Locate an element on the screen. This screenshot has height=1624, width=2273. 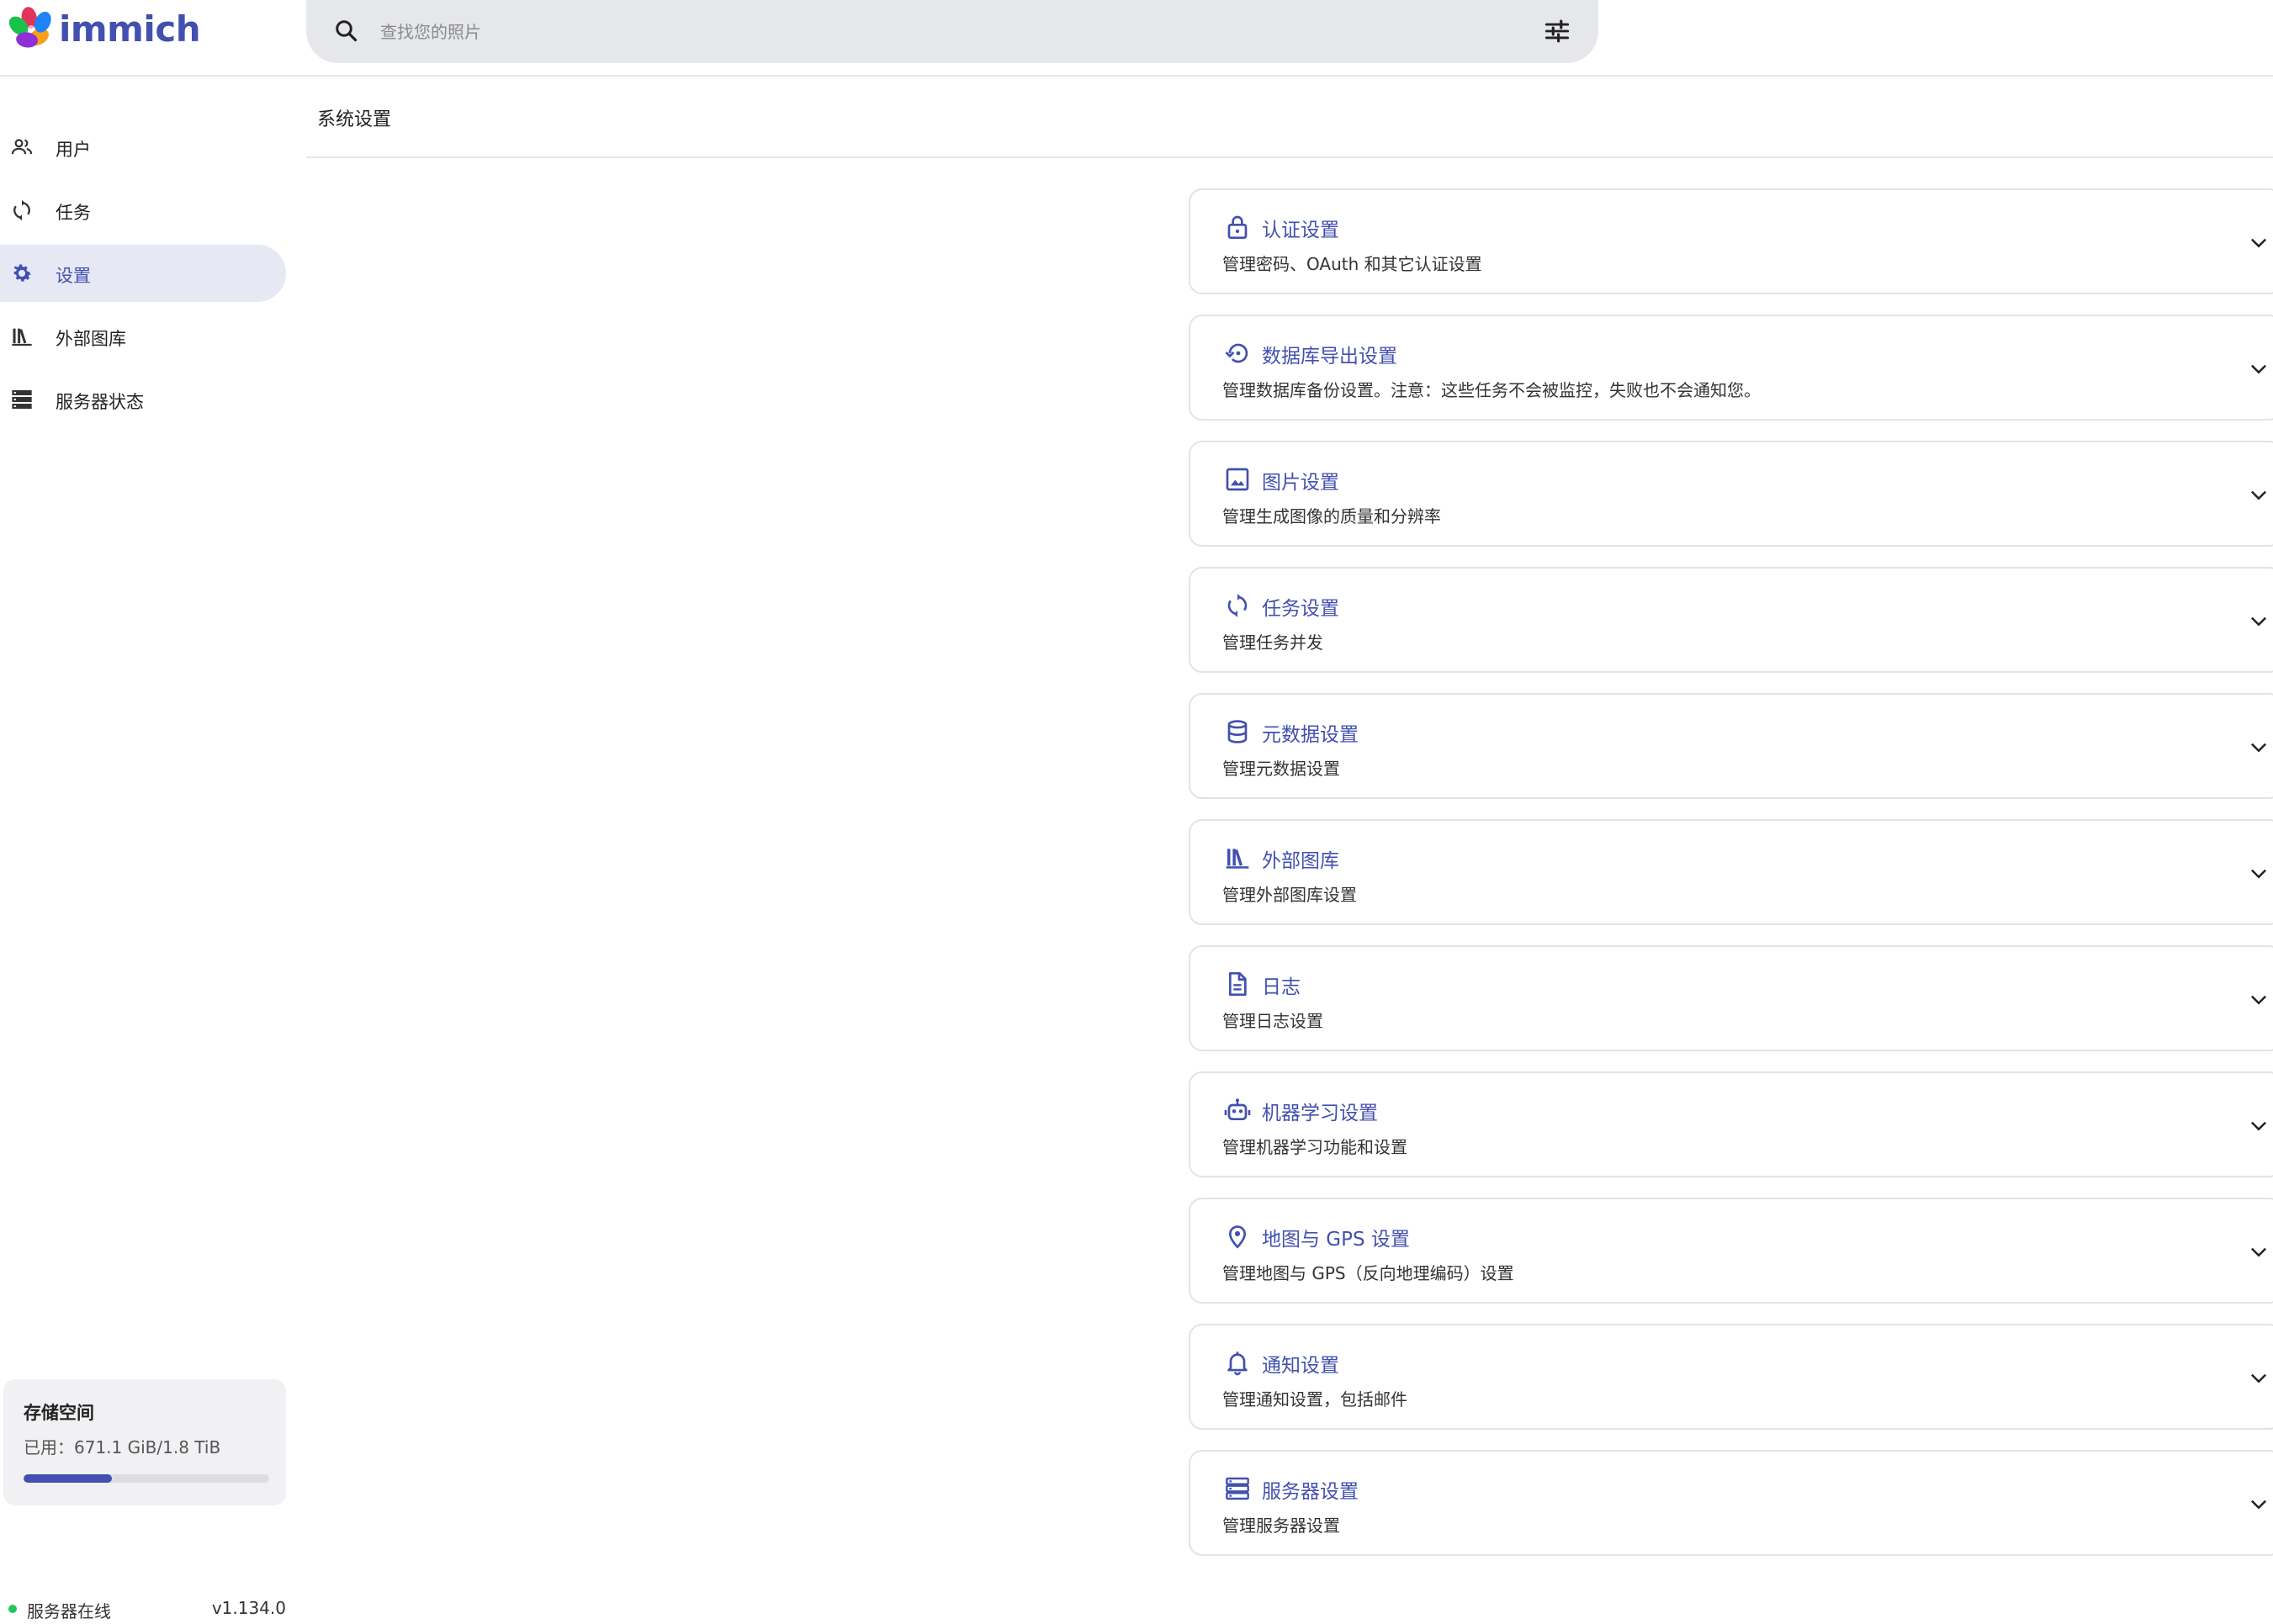
storage-progress-fill is located at coordinates (68, 1478).